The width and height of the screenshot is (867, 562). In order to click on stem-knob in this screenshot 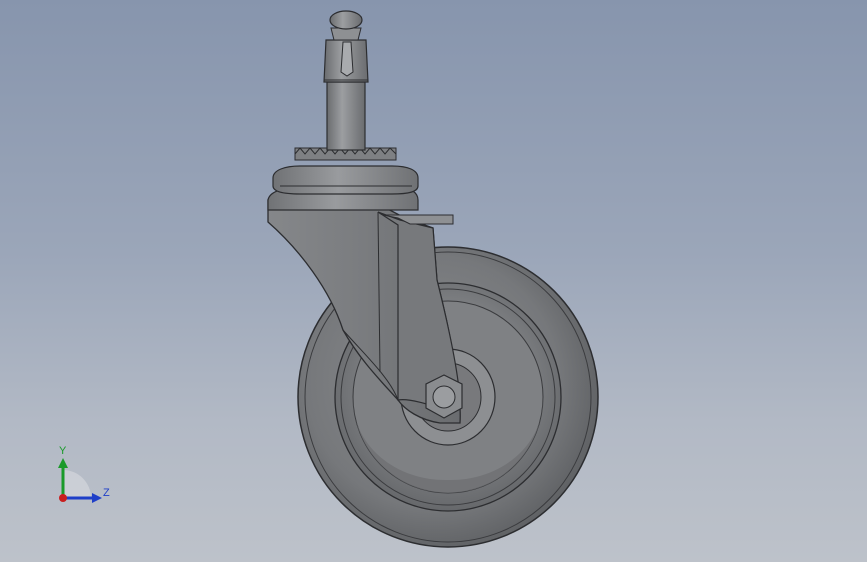, I will do `click(346, 20)`.